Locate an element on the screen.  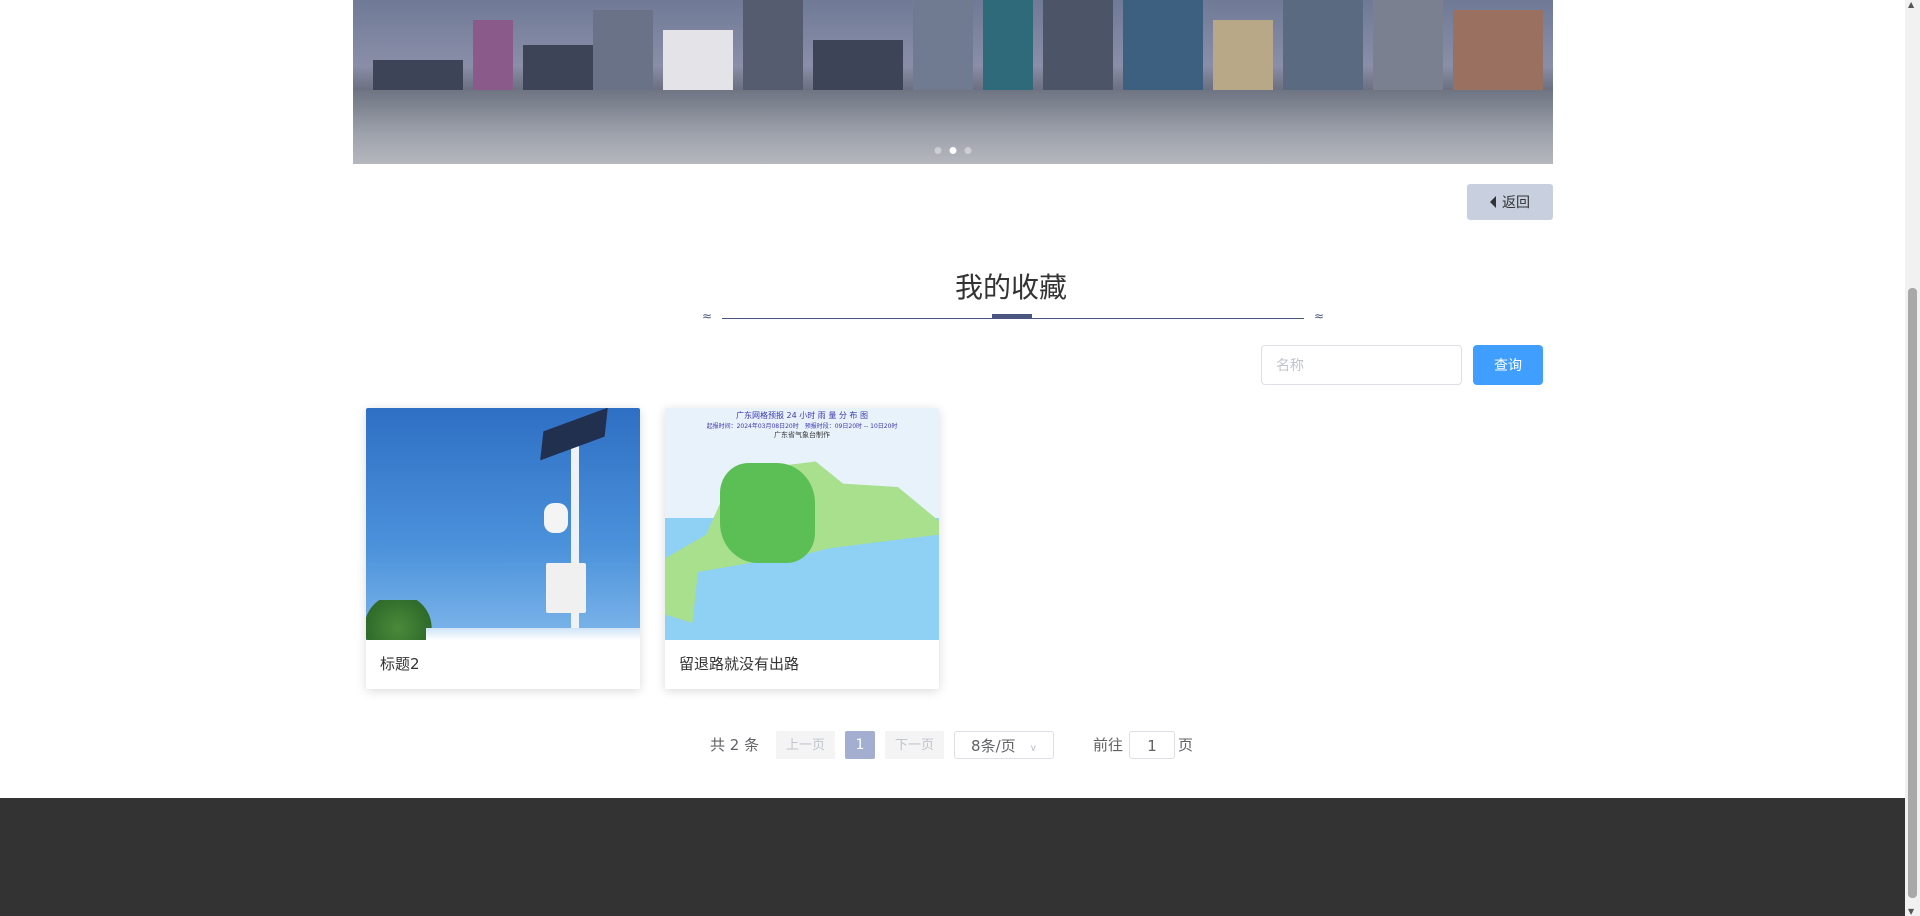
scroll-down-icon: ▼ is located at coordinates (1911, 911).